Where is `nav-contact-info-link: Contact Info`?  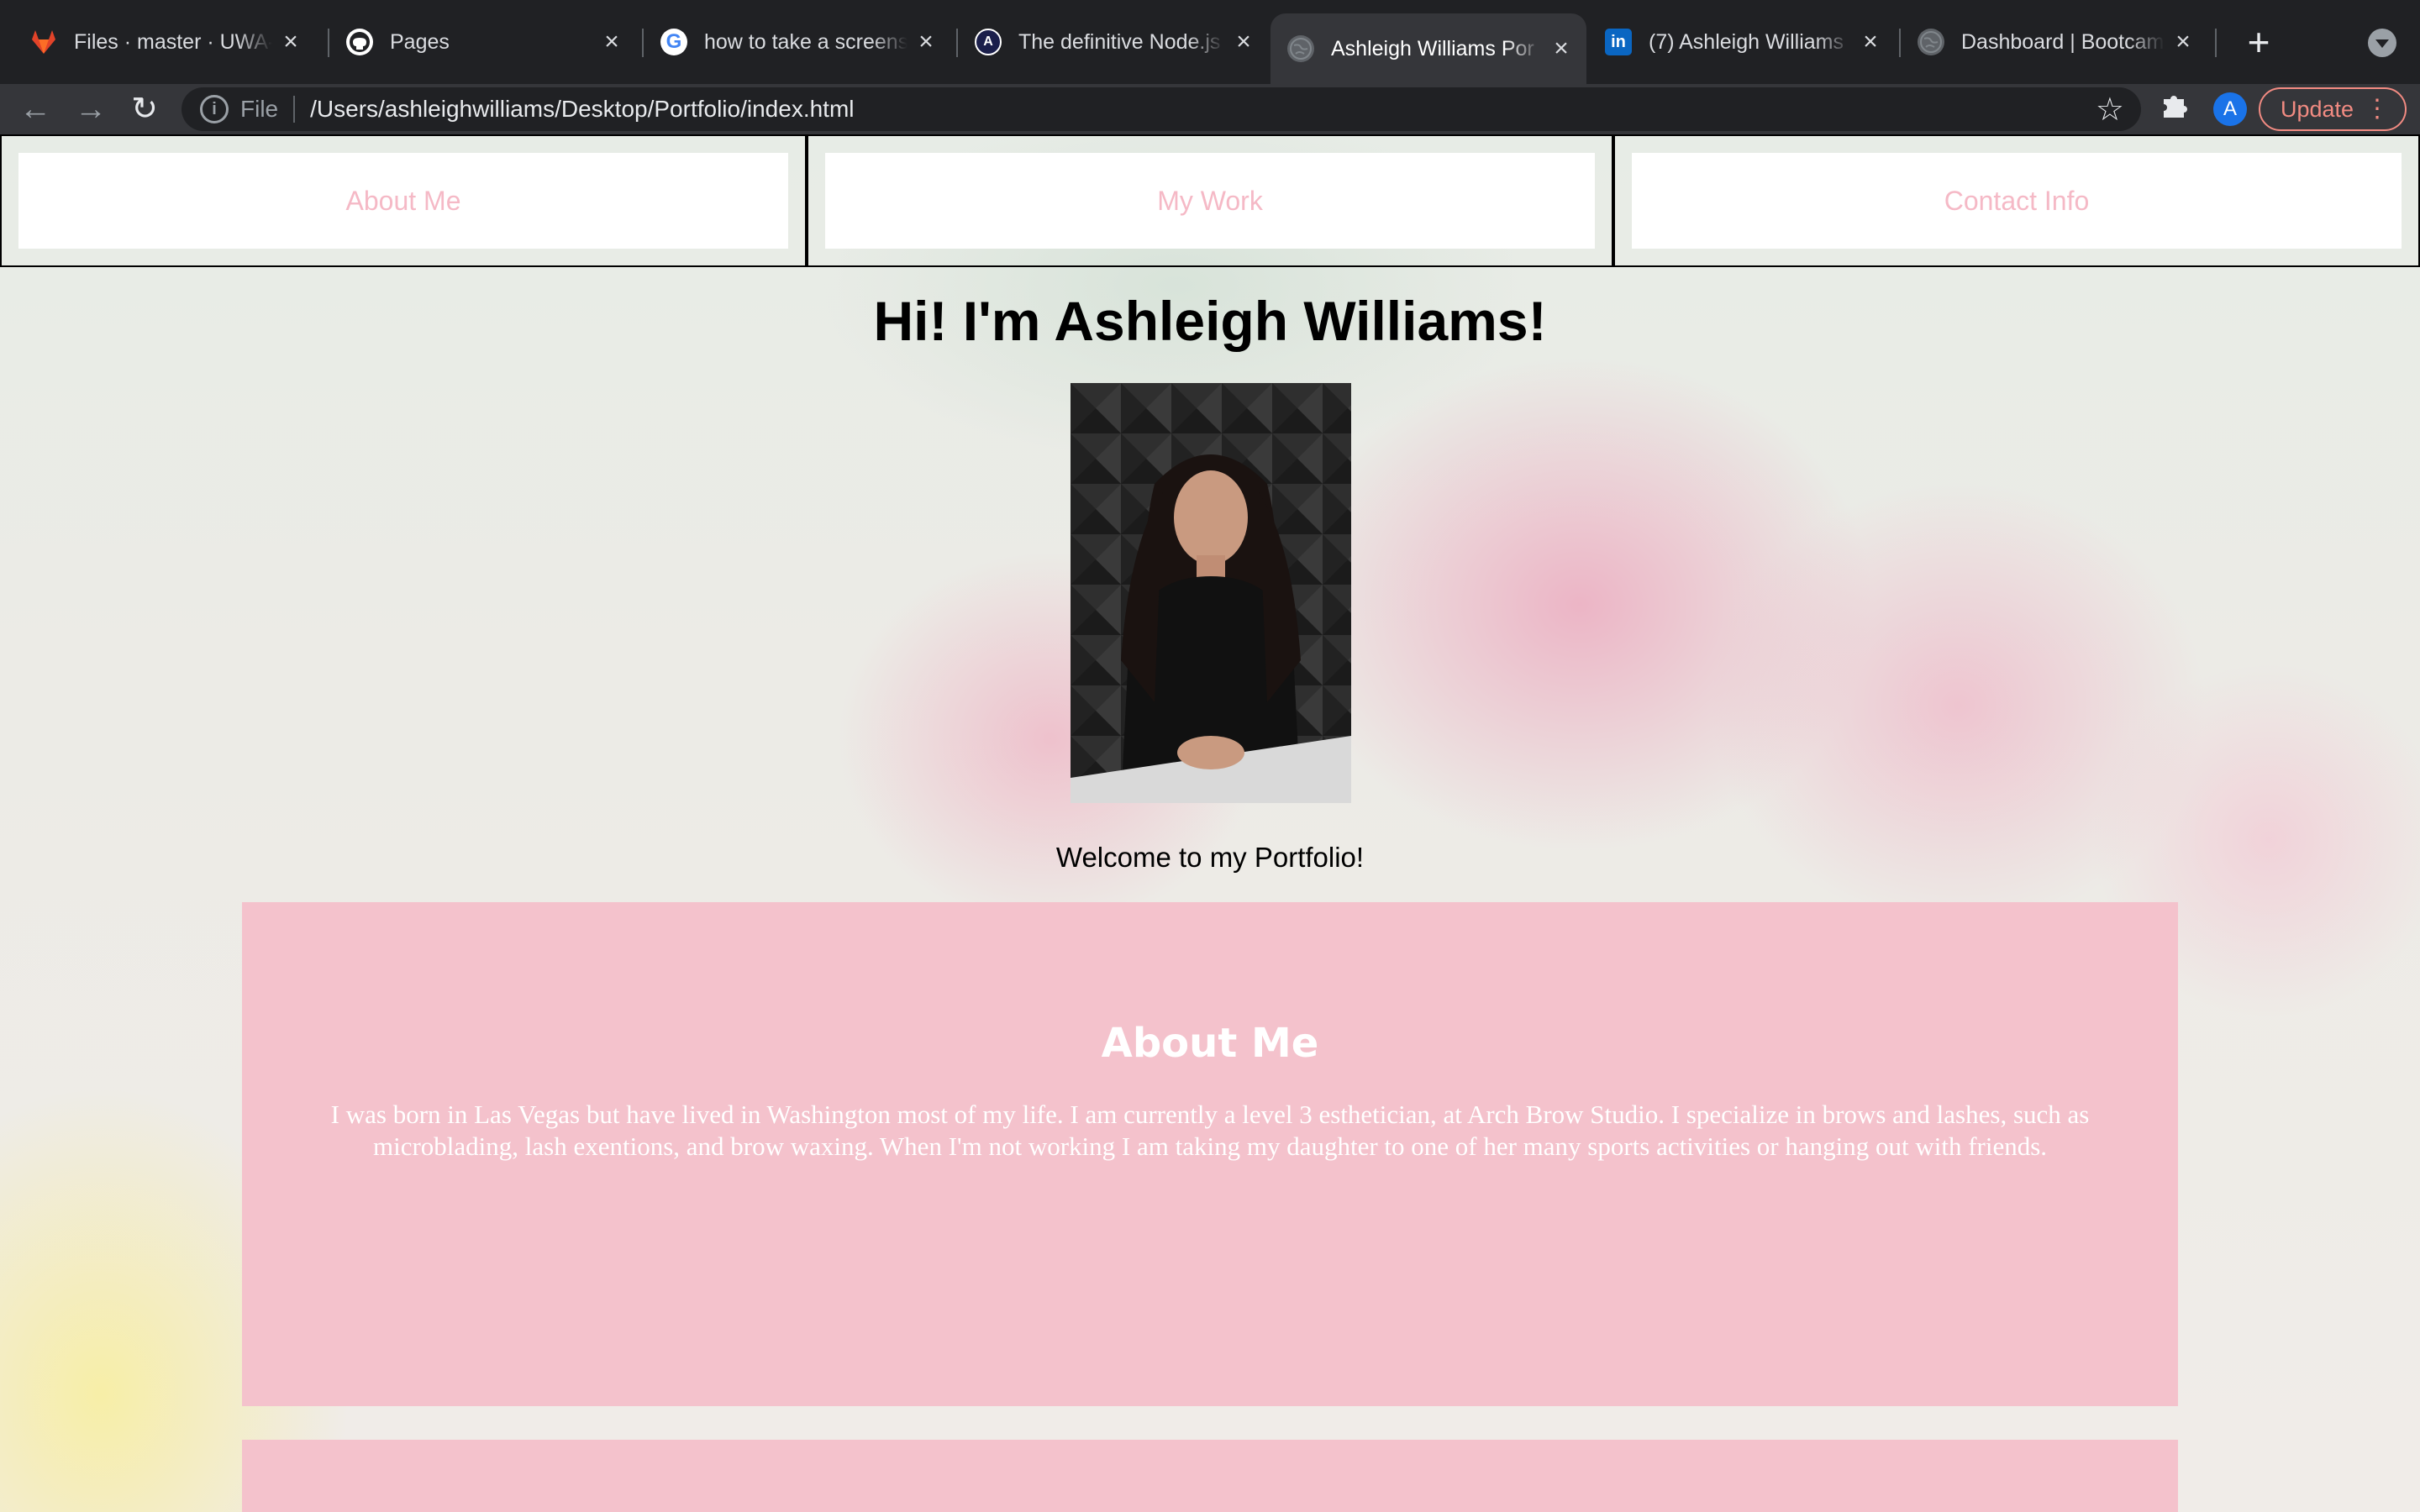 nav-contact-info-link: Contact Info is located at coordinates (2017, 201).